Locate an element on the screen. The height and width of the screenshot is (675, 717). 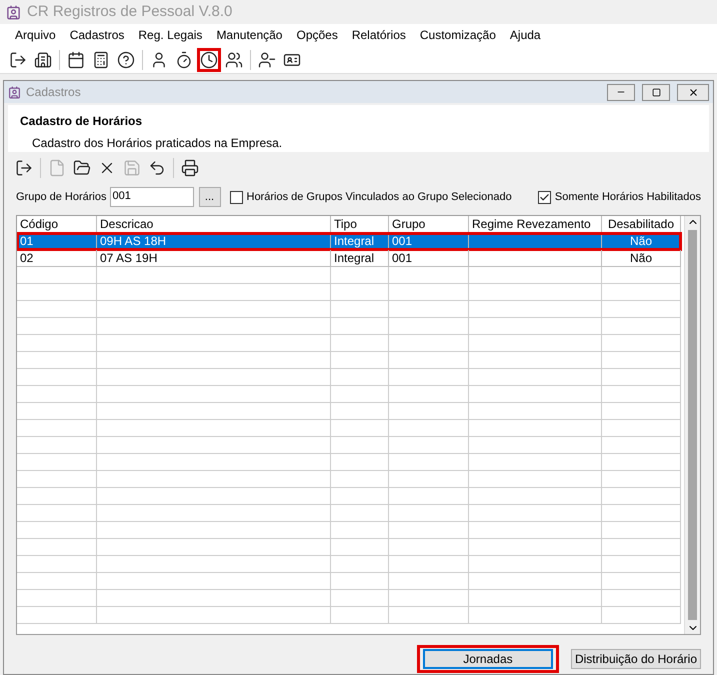
table-cell: 01 is located at coordinates (57, 241).